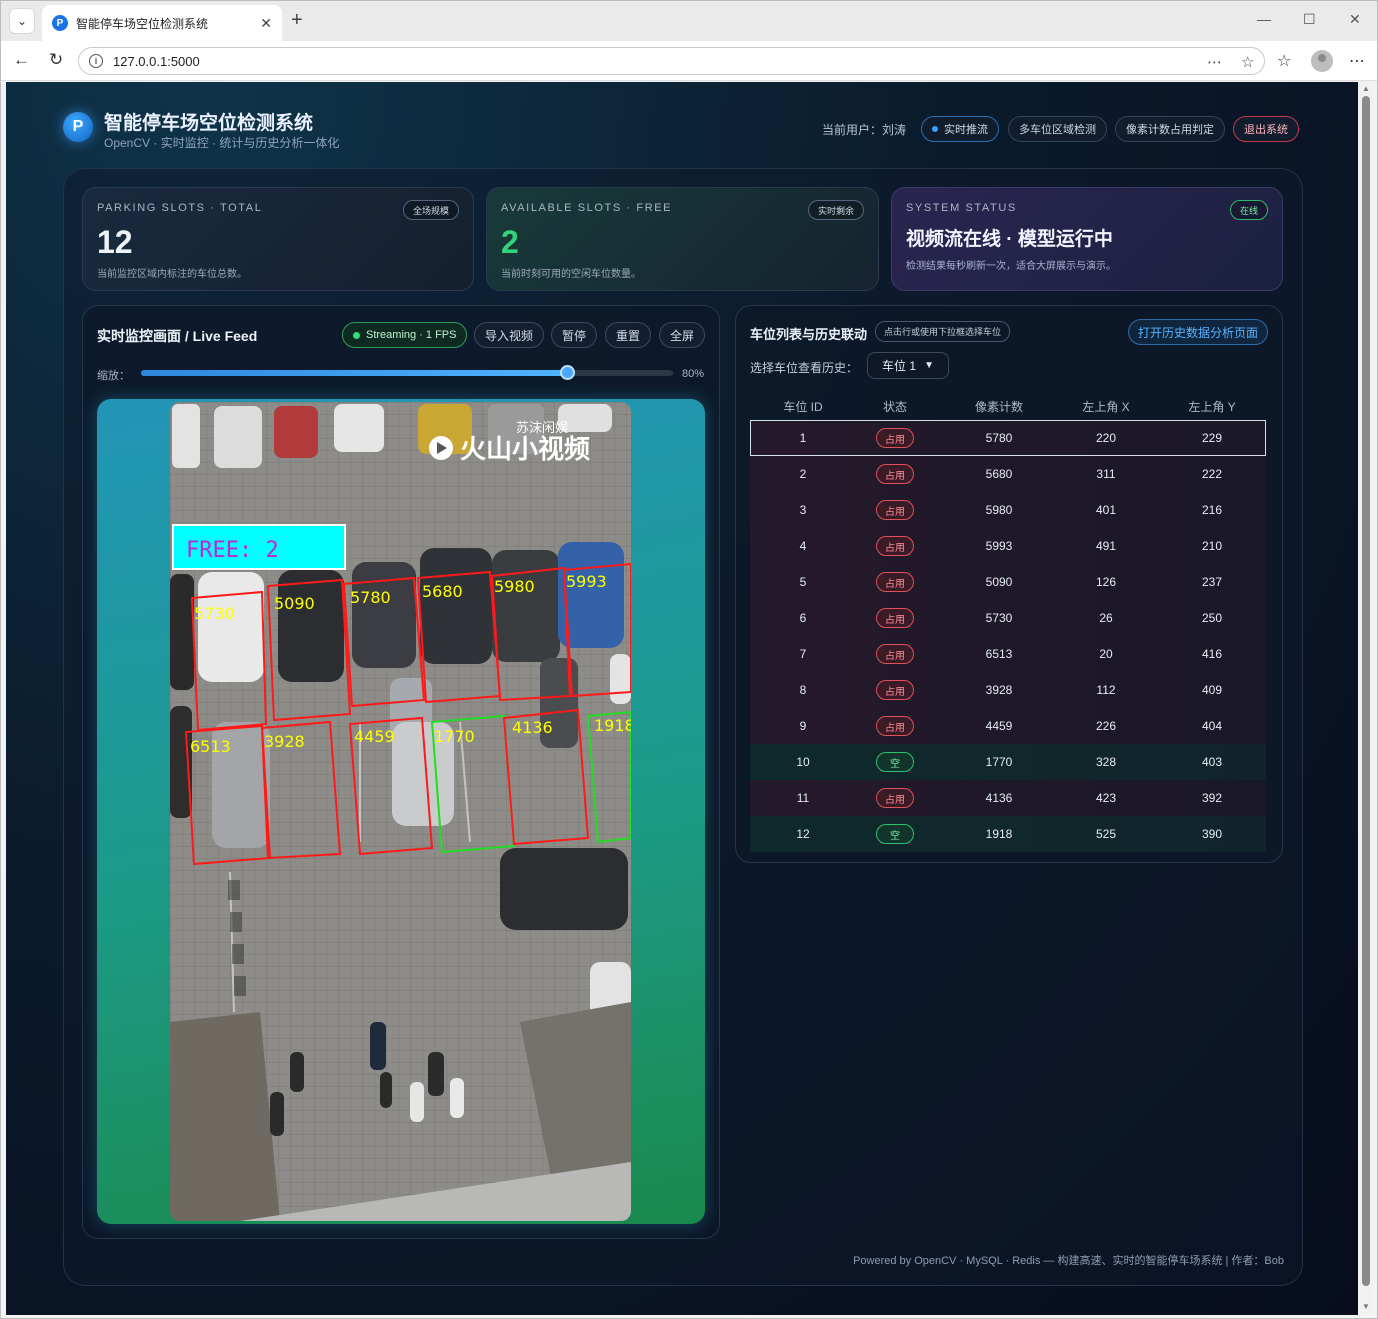 The width and height of the screenshot is (1378, 1319). What do you see at coordinates (999, 474) in the screenshot?
I see `cell-pixel-count: 5680` at bounding box center [999, 474].